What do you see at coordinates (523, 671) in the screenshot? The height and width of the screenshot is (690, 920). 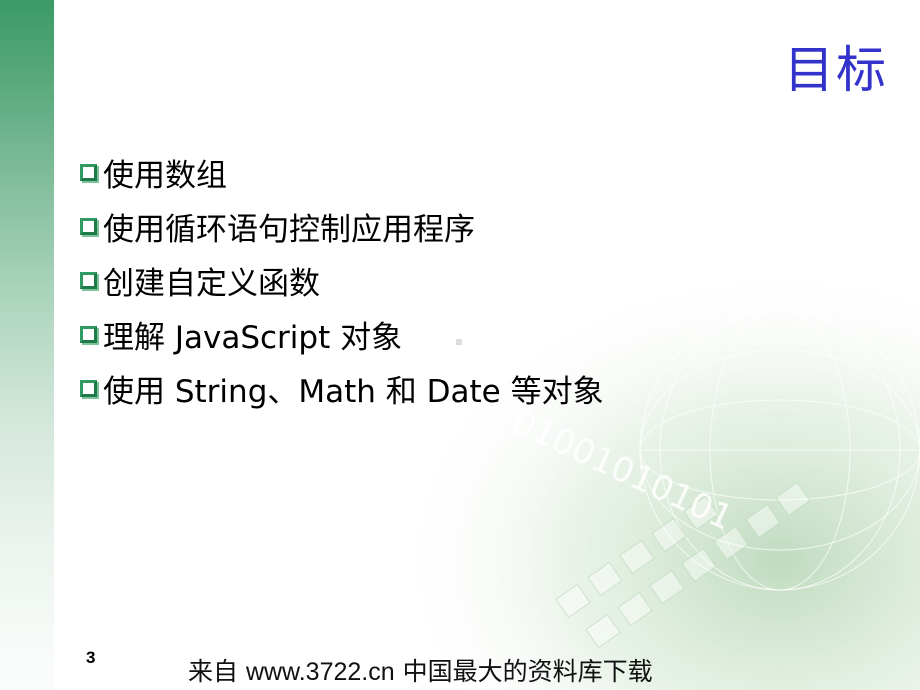 I see `footer-suffix: 中国最大的资料库下载` at bounding box center [523, 671].